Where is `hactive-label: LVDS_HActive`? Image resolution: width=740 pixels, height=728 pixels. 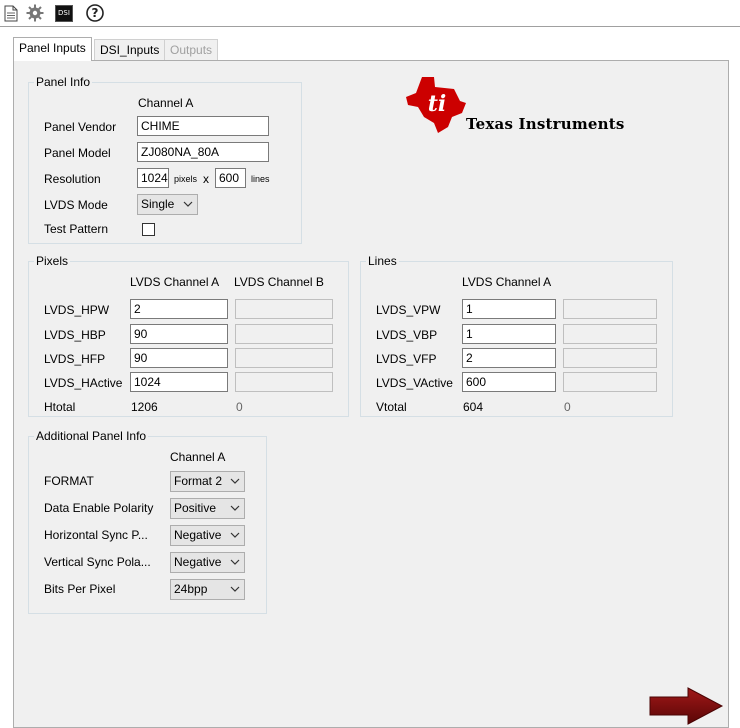 hactive-label: LVDS_HActive is located at coordinates (83, 383).